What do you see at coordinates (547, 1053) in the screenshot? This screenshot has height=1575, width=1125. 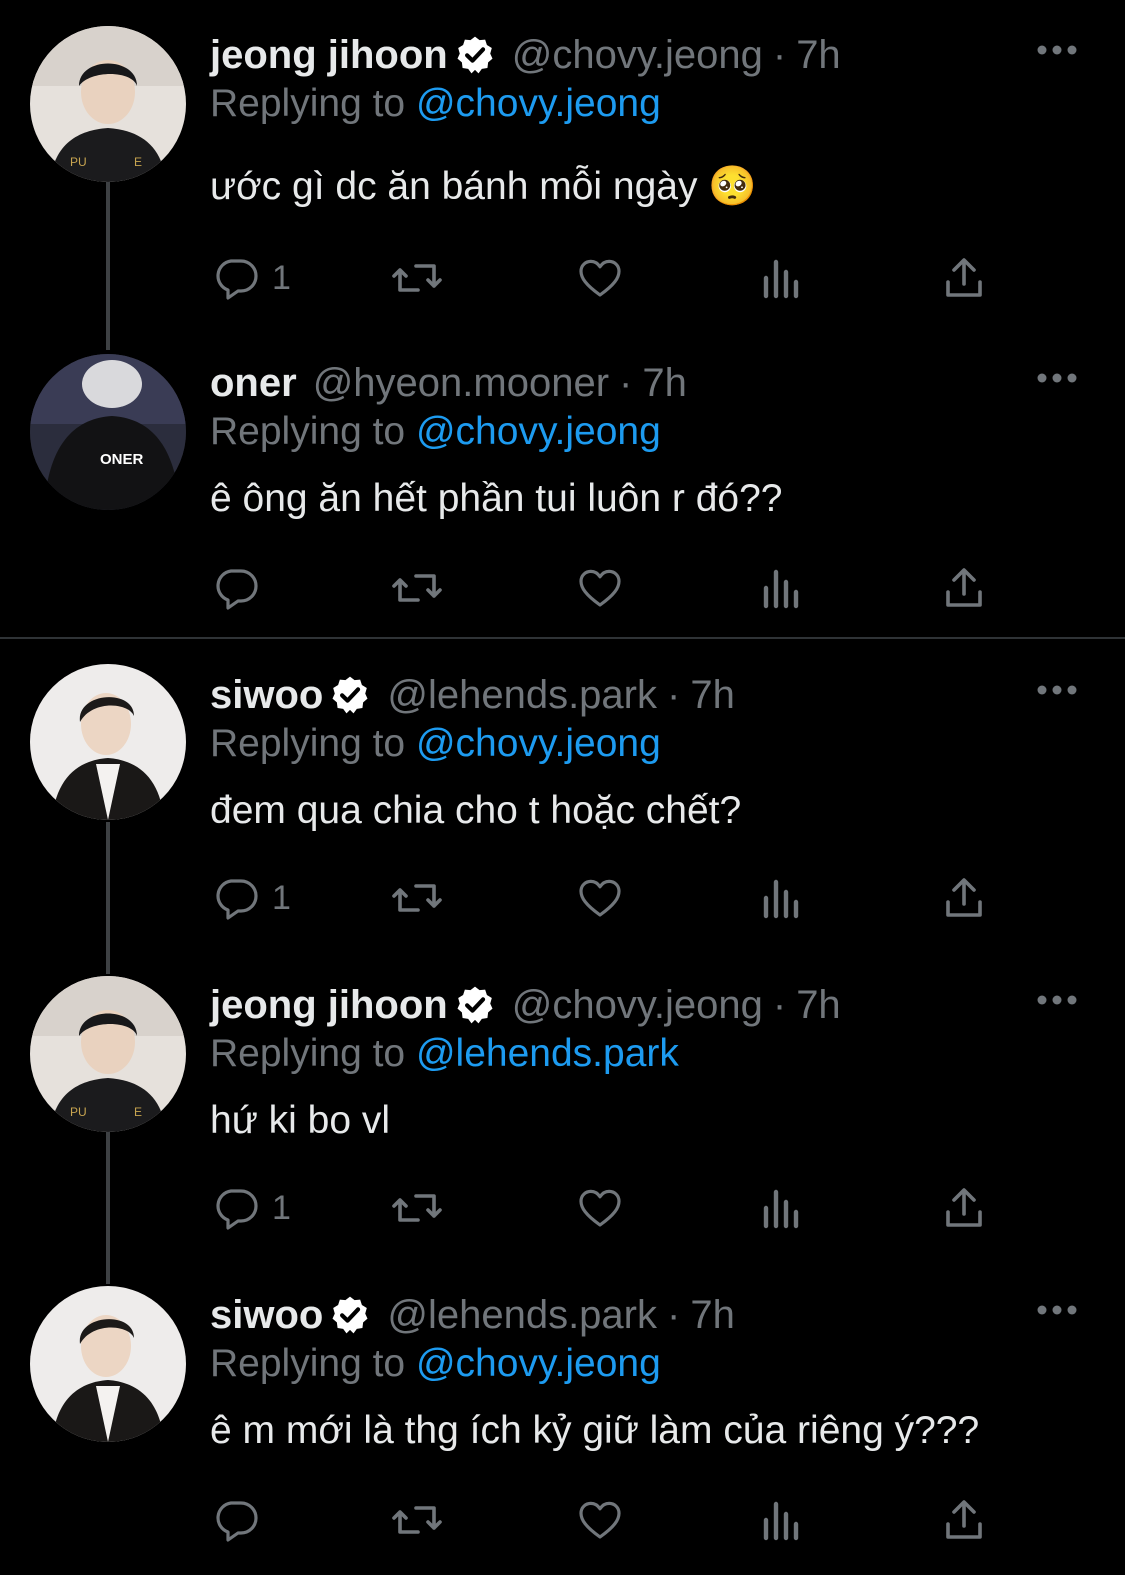 I see `mention-link: @lehends.park` at bounding box center [547, 1053].